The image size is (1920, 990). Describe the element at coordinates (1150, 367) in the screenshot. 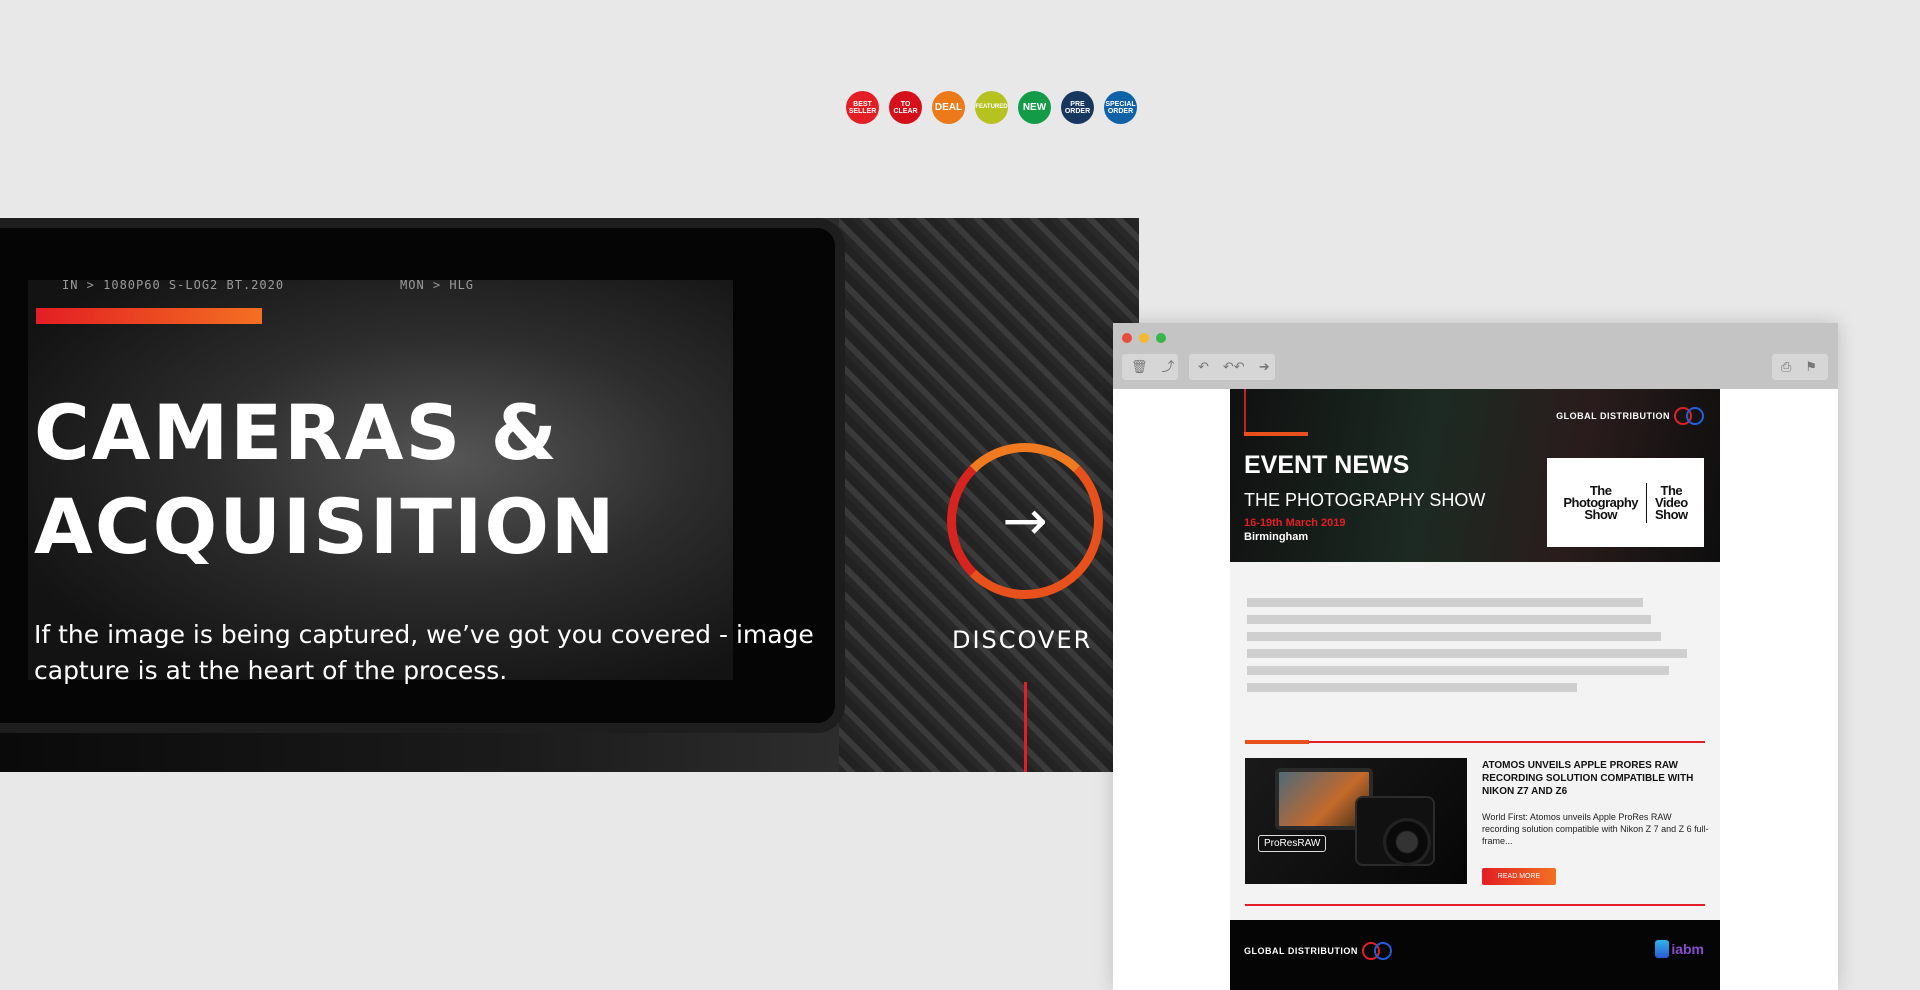

I see `toolbar-group-actions: 🗑 ⤴` at that location.